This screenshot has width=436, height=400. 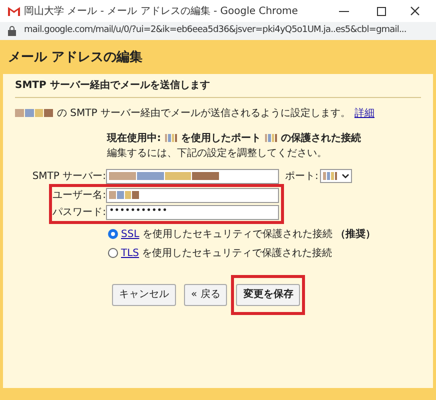 I want to click on hint-text: 編集するには、下記の設定を調整してください。, so click(x=217, y=153).